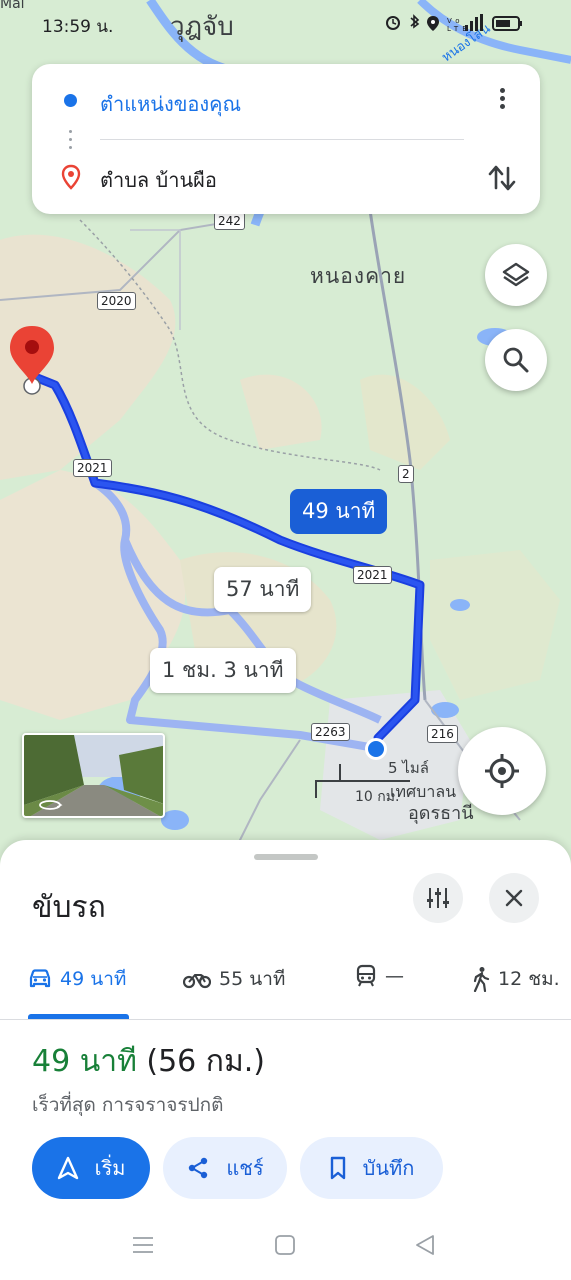 This screenshot has width=571, height=1280. I want to click on system-nav-bar, so click(285, 1250).